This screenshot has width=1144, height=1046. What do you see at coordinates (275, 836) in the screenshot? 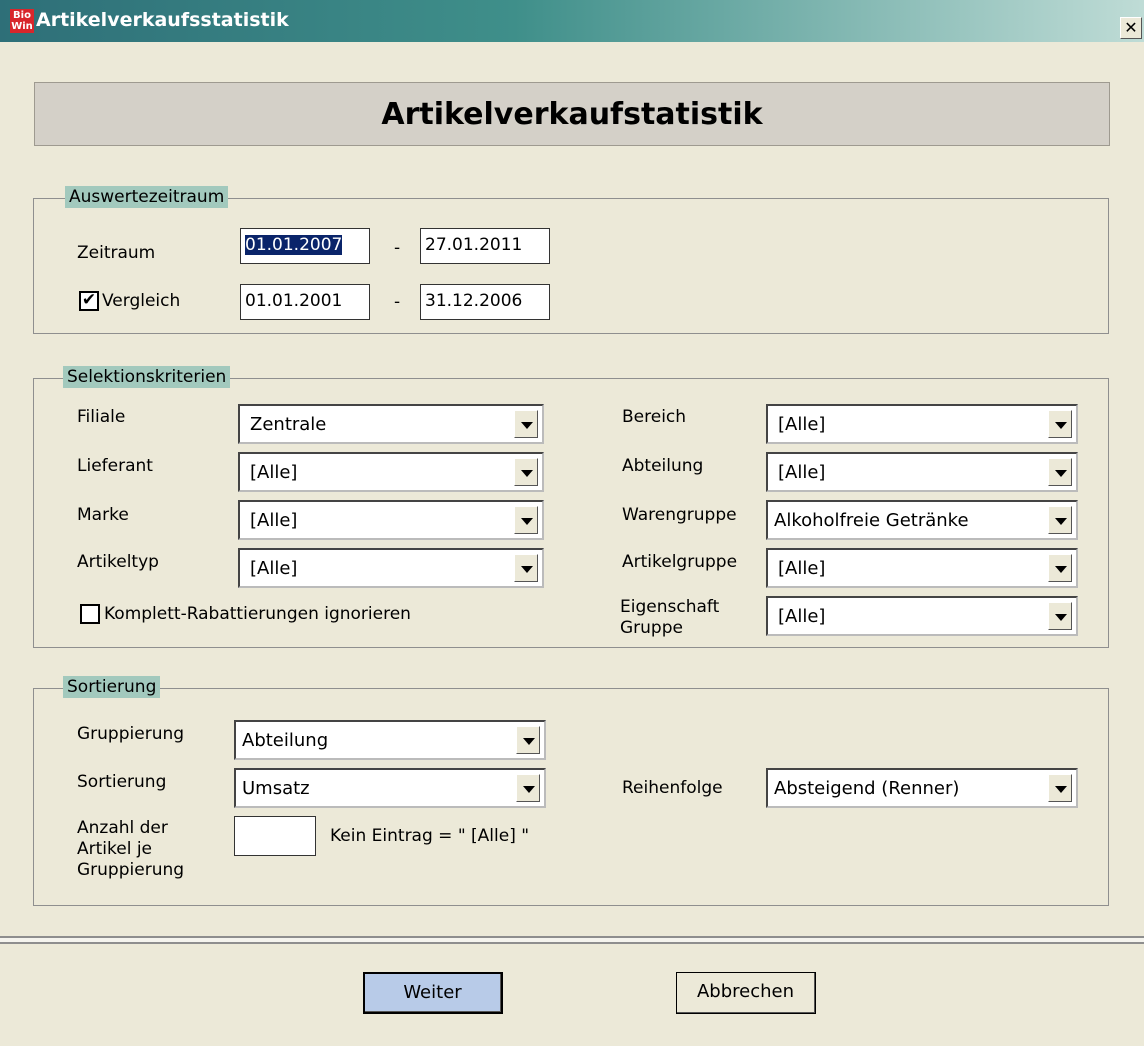
I see `anzahl-input` at bounding box center [275, 836].